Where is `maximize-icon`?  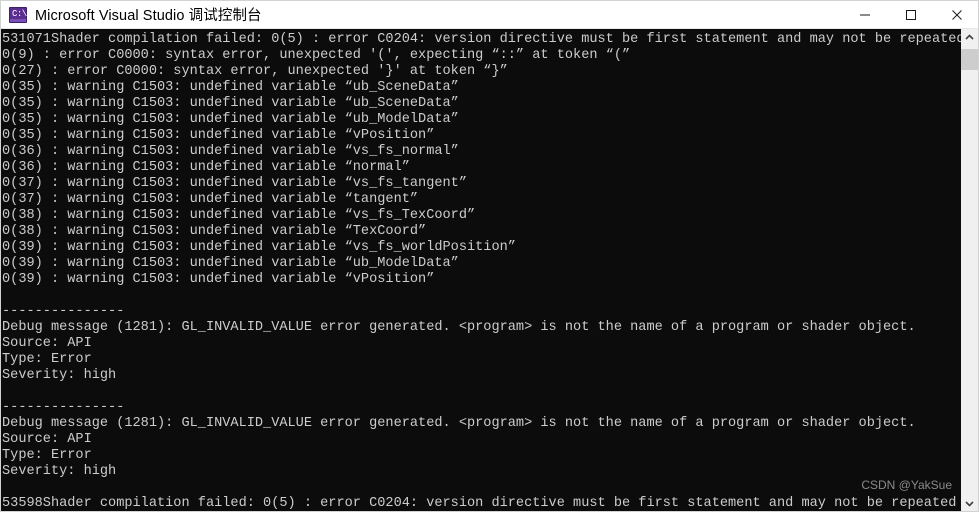
maximize-icon is located at coordinates (911, 15).